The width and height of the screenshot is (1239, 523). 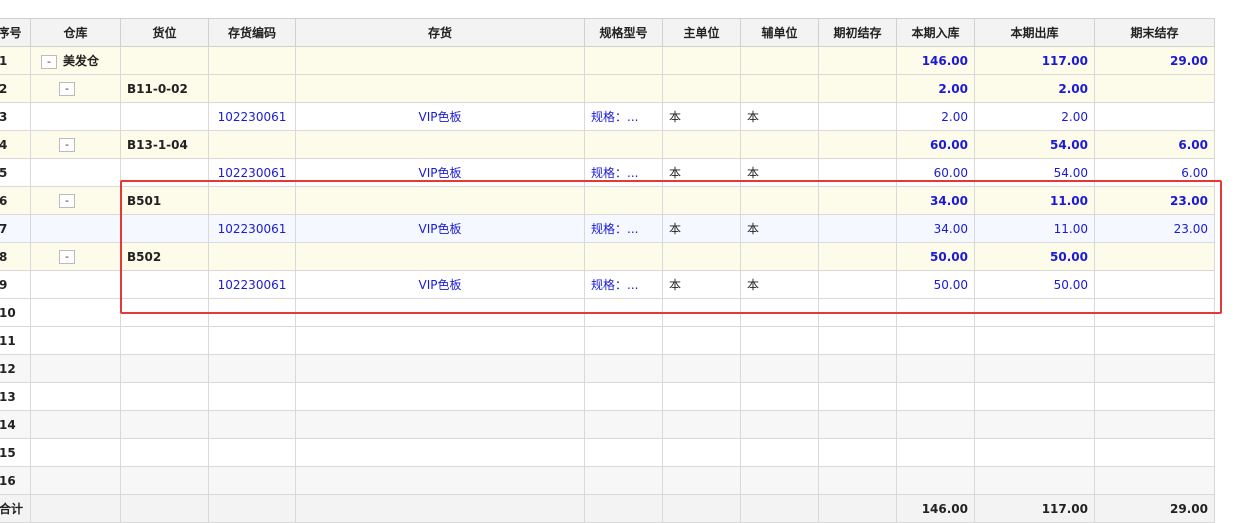 I want to click on empty-row: 13, so click(x=607, y=396).